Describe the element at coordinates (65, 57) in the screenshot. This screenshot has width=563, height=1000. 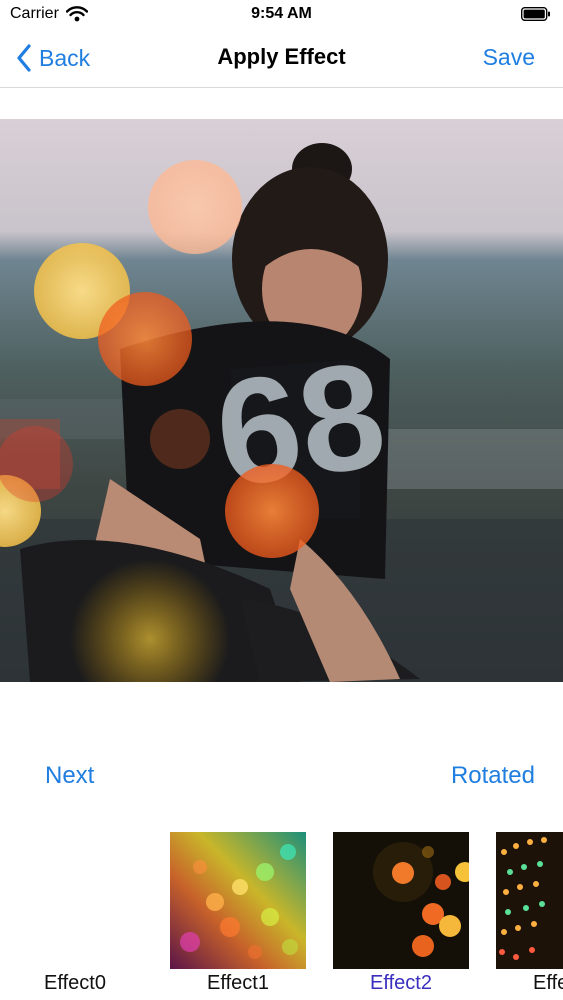
I see `back-button-label: Back` at that location.